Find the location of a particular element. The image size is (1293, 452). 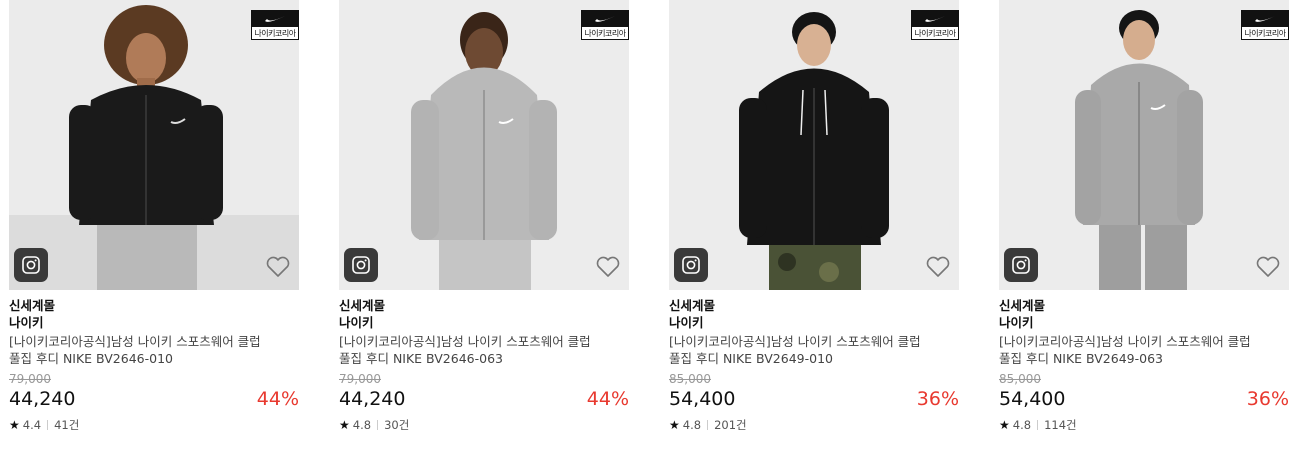

review-count: 114건 is located at coordinates (1060, 425).